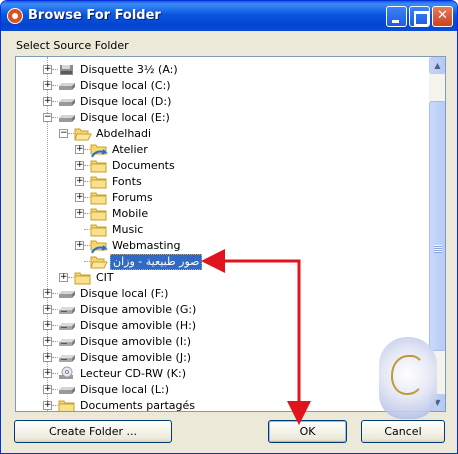 The image size is (458, 454). I want to click on tree-item: CIT, so click(244, 278).